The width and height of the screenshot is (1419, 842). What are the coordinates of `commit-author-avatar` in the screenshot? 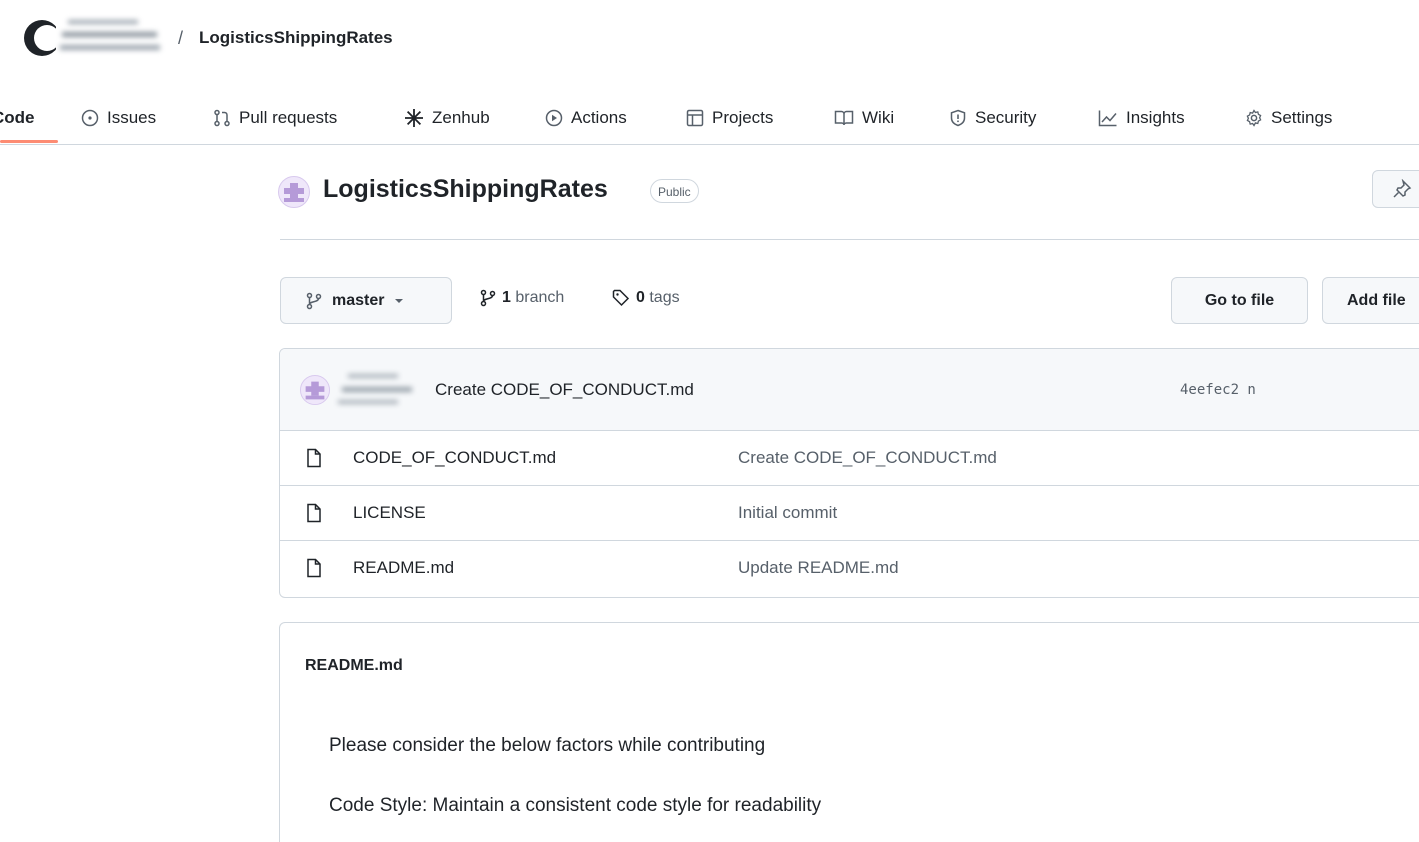 It's located at (315, 390).